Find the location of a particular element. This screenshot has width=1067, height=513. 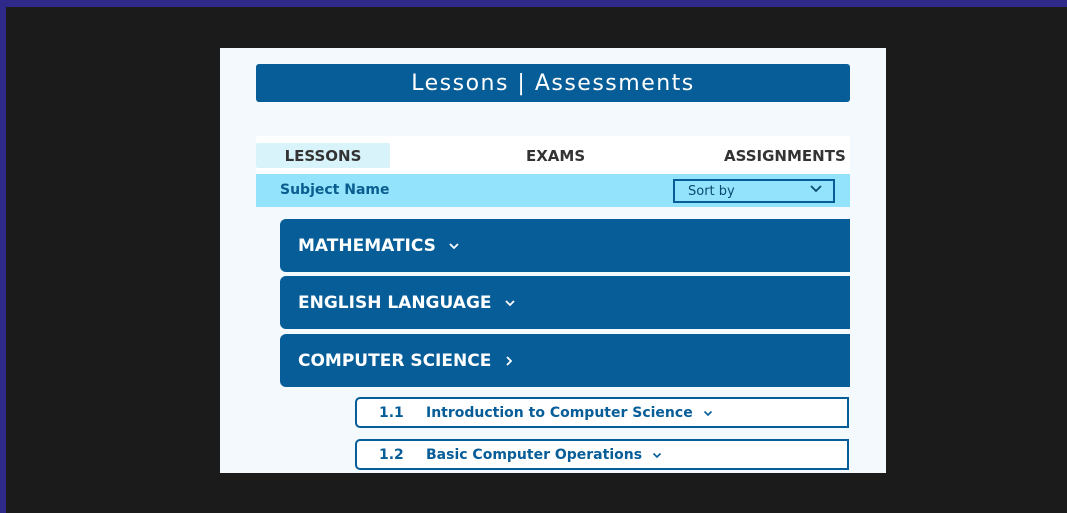

lesson-title: Basic Computer Operations is located at coordinates (534, 454).